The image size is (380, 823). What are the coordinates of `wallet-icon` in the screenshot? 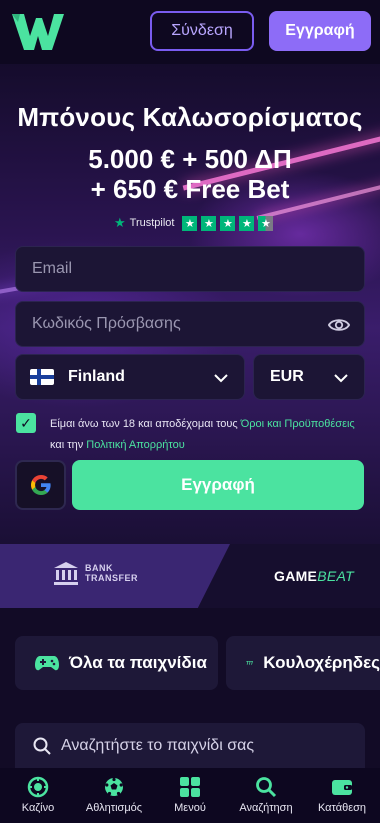 It's located at (342, 787).